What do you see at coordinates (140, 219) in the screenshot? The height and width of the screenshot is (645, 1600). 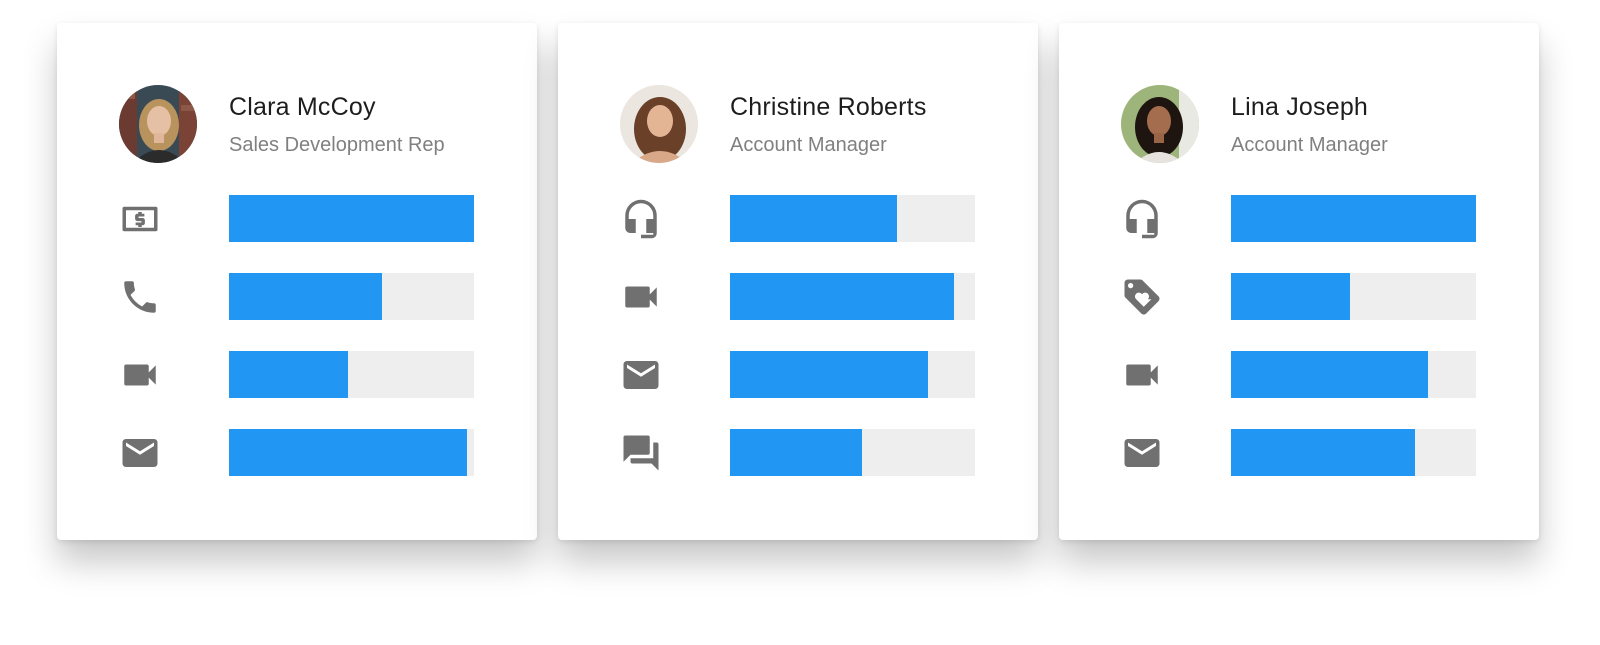 I see `dollar-icon` at bounding box center [140, 219].